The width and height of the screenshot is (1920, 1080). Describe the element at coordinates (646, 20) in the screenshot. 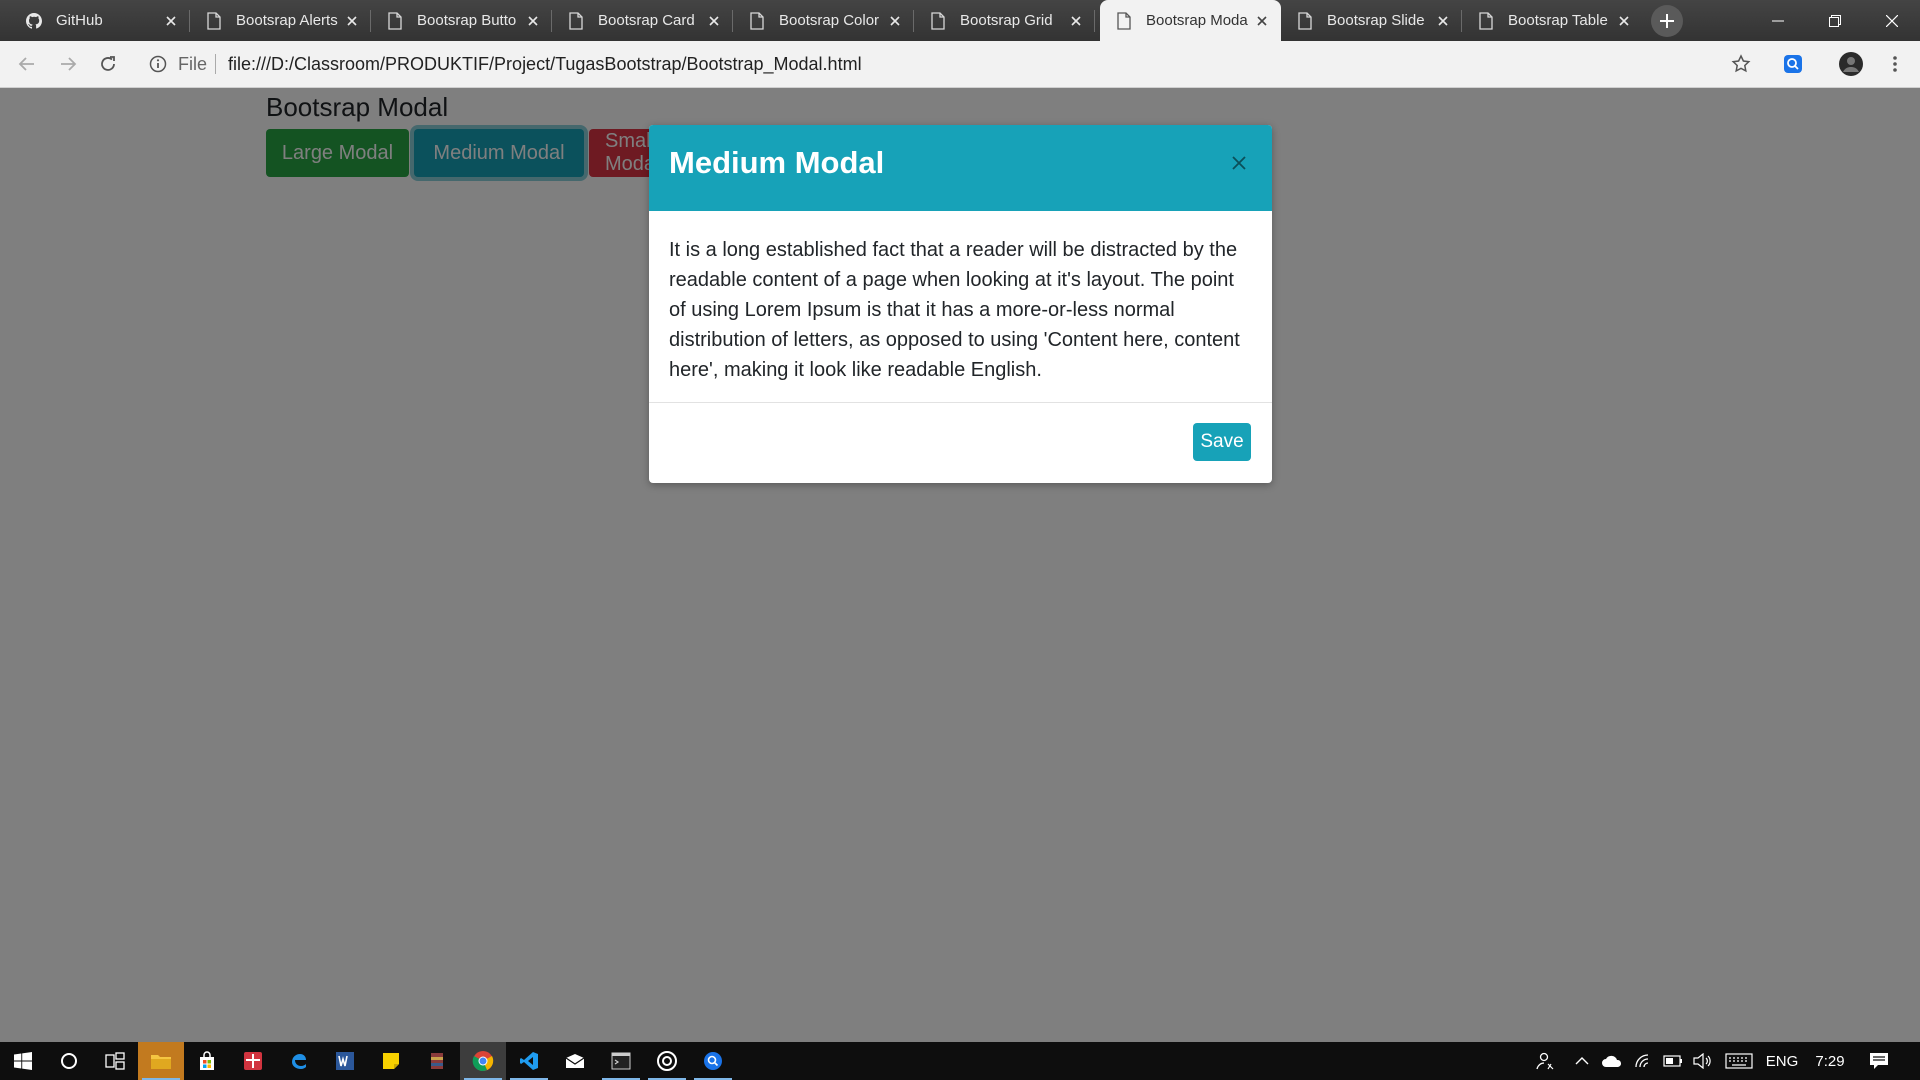

I see `tab-title: Bootsrap Card` at that location.